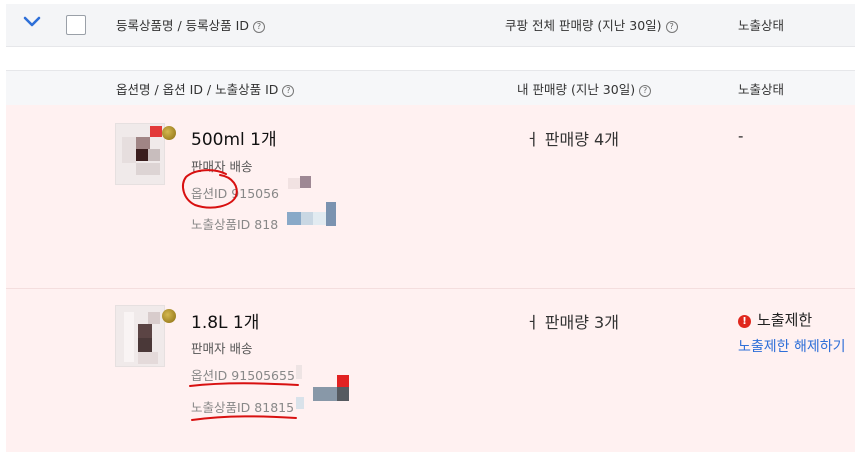  Describe the element at coordinates (761, 25) in the screenshot. I see `header-status-column: 노출상태` at that location.